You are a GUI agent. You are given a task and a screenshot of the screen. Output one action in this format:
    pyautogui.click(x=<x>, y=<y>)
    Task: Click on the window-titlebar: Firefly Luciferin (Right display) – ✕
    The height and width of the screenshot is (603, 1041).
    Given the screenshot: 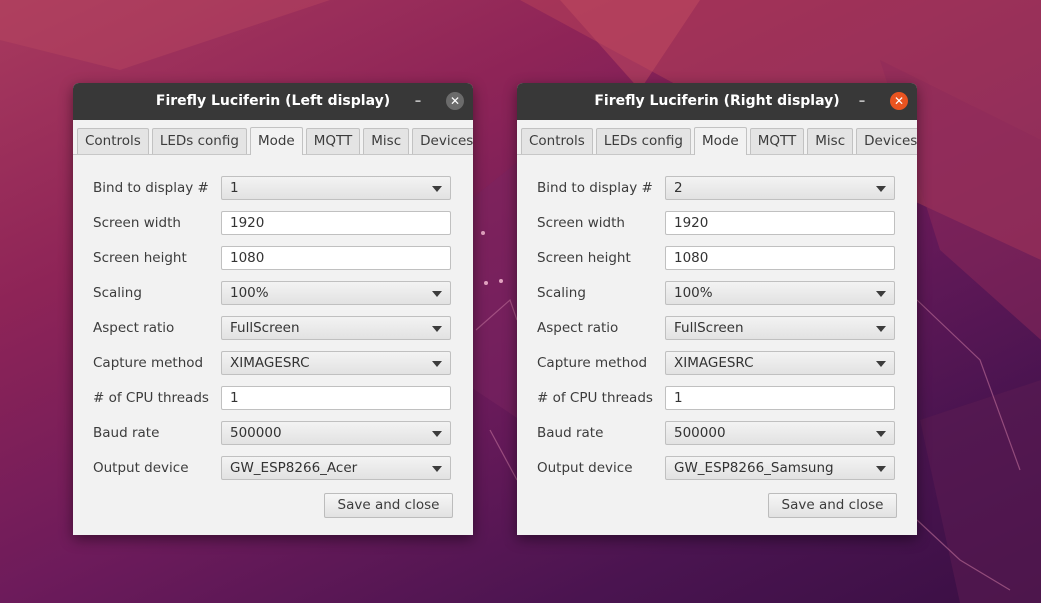 What is the action you would take?
    pyautogui.click(x=717, y=101)
    